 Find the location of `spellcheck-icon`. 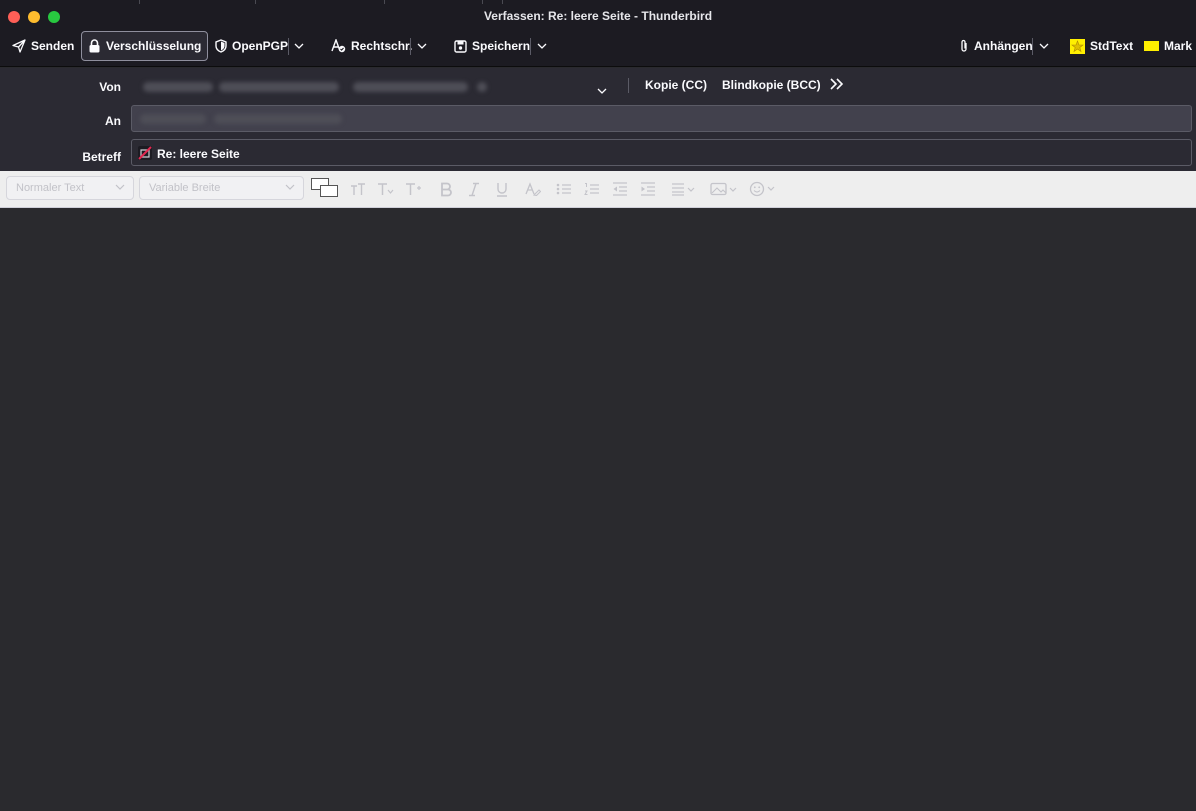

spellcheck-icon is located at coordinates (338, 46).